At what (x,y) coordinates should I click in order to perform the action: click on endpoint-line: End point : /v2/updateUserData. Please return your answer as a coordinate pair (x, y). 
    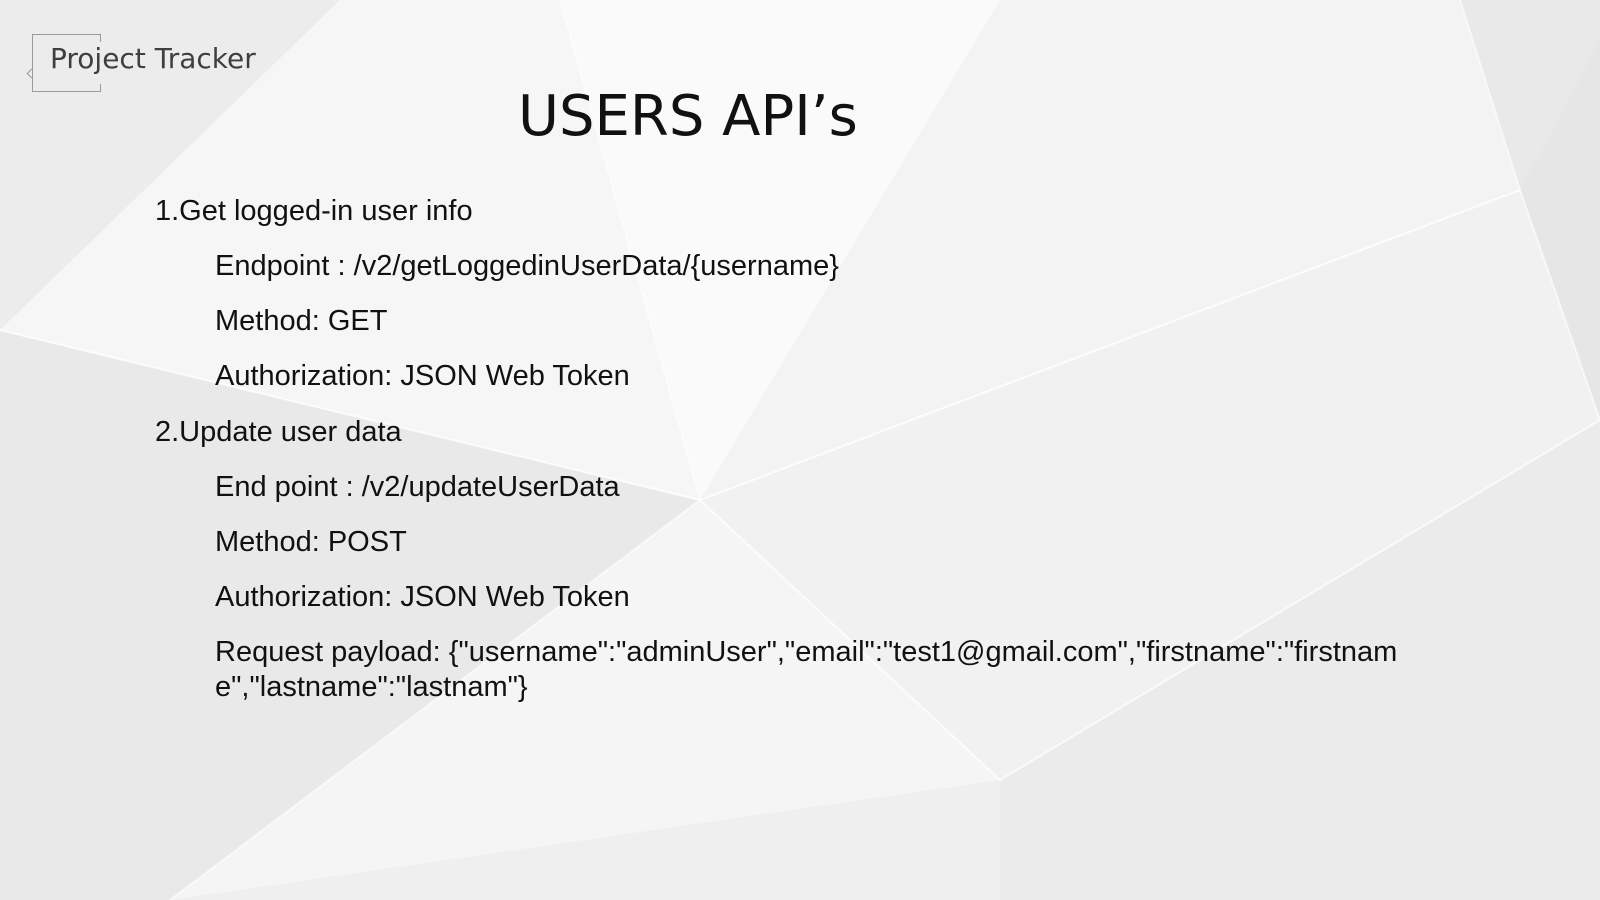
    Looking at the image, I should click on (835, 487).